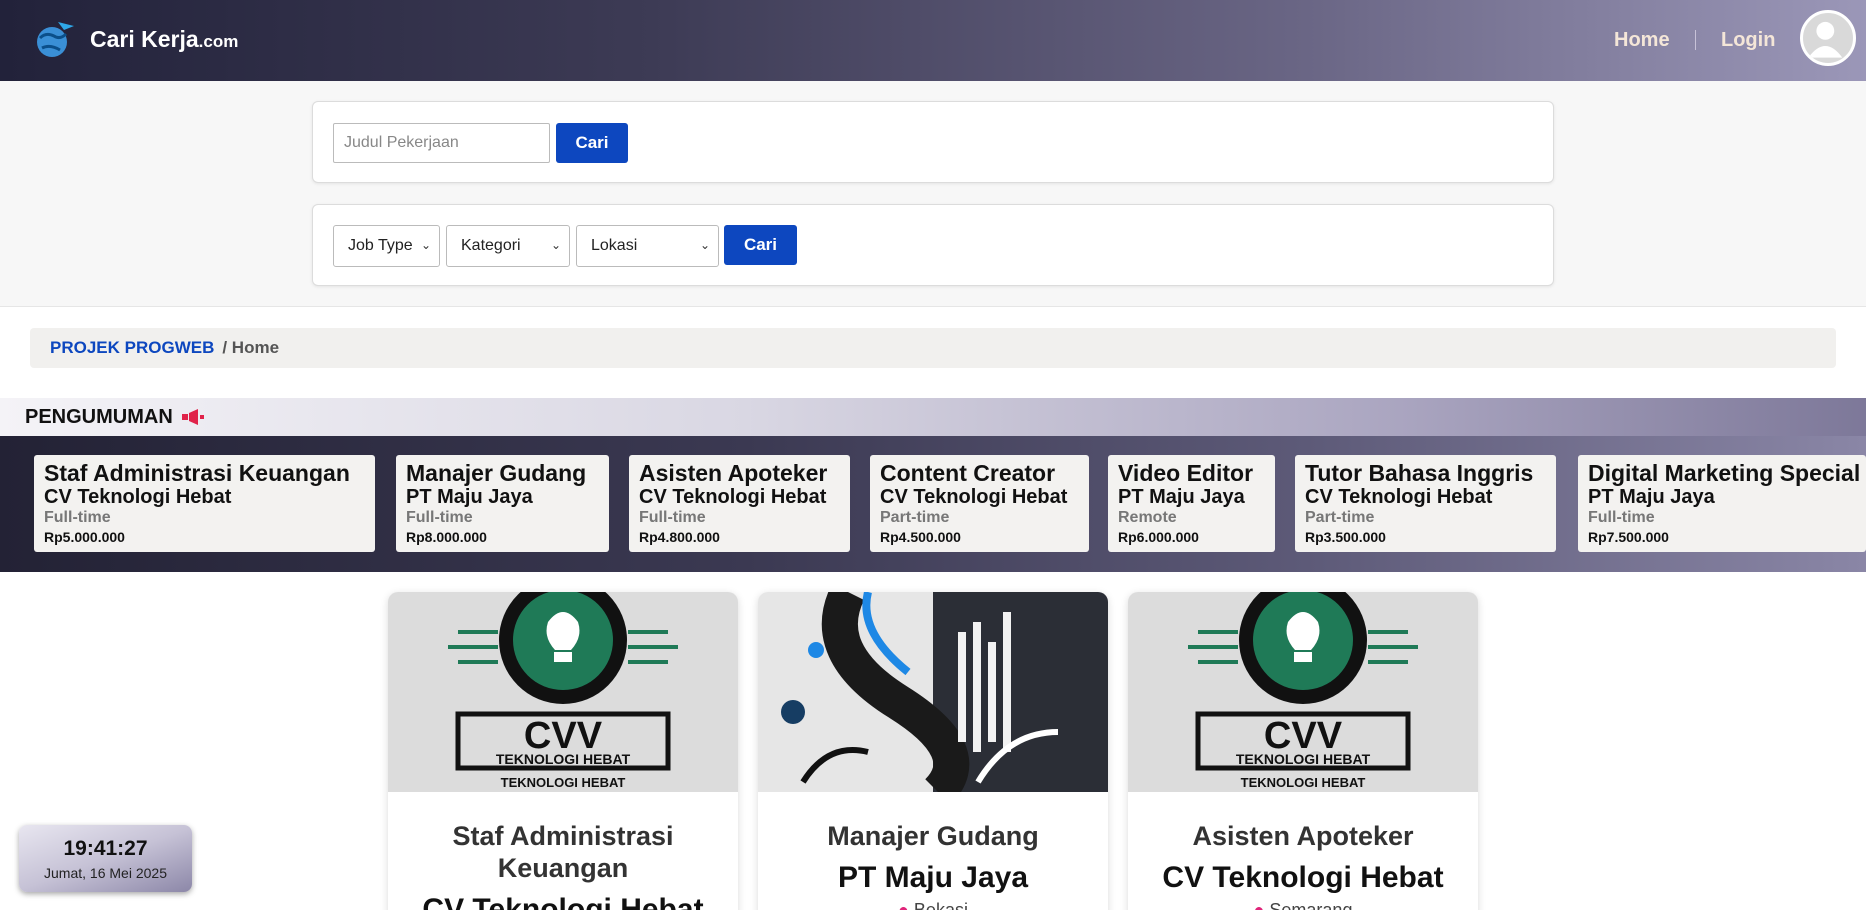 The image size is (1866, 910). What do you see at coordinates (1311, 905) in the screenshot?
I see `job-location-text: Semarang` at bounding box center [1311, 905].